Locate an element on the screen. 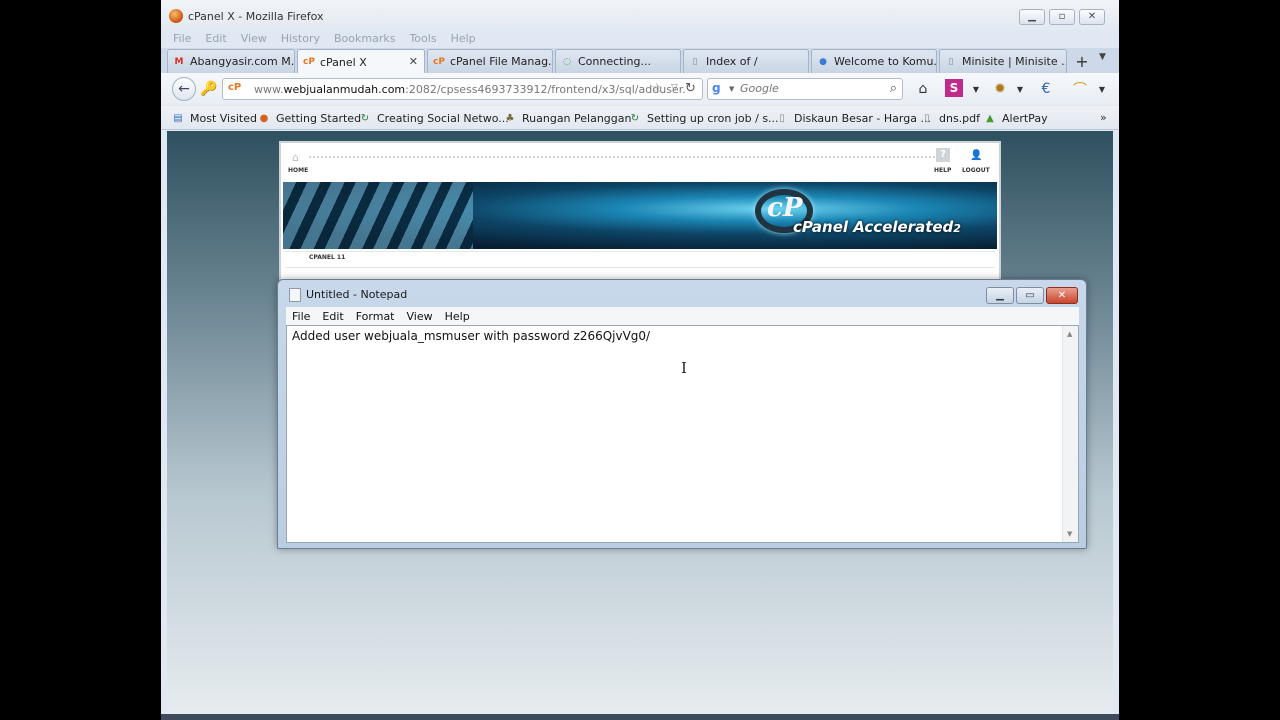  text-cursor-icon: I is located at coordinates (684, 368).